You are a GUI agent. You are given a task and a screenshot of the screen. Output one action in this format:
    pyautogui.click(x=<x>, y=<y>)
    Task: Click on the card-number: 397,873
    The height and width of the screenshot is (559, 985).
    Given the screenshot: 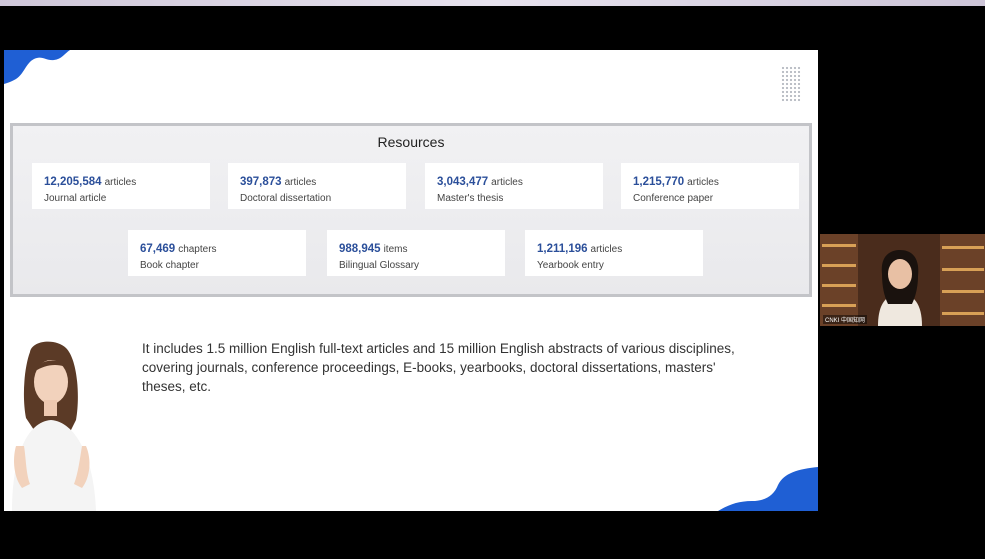 What is the action you would take?
    pyautogui.click(x=261, y=182)
    